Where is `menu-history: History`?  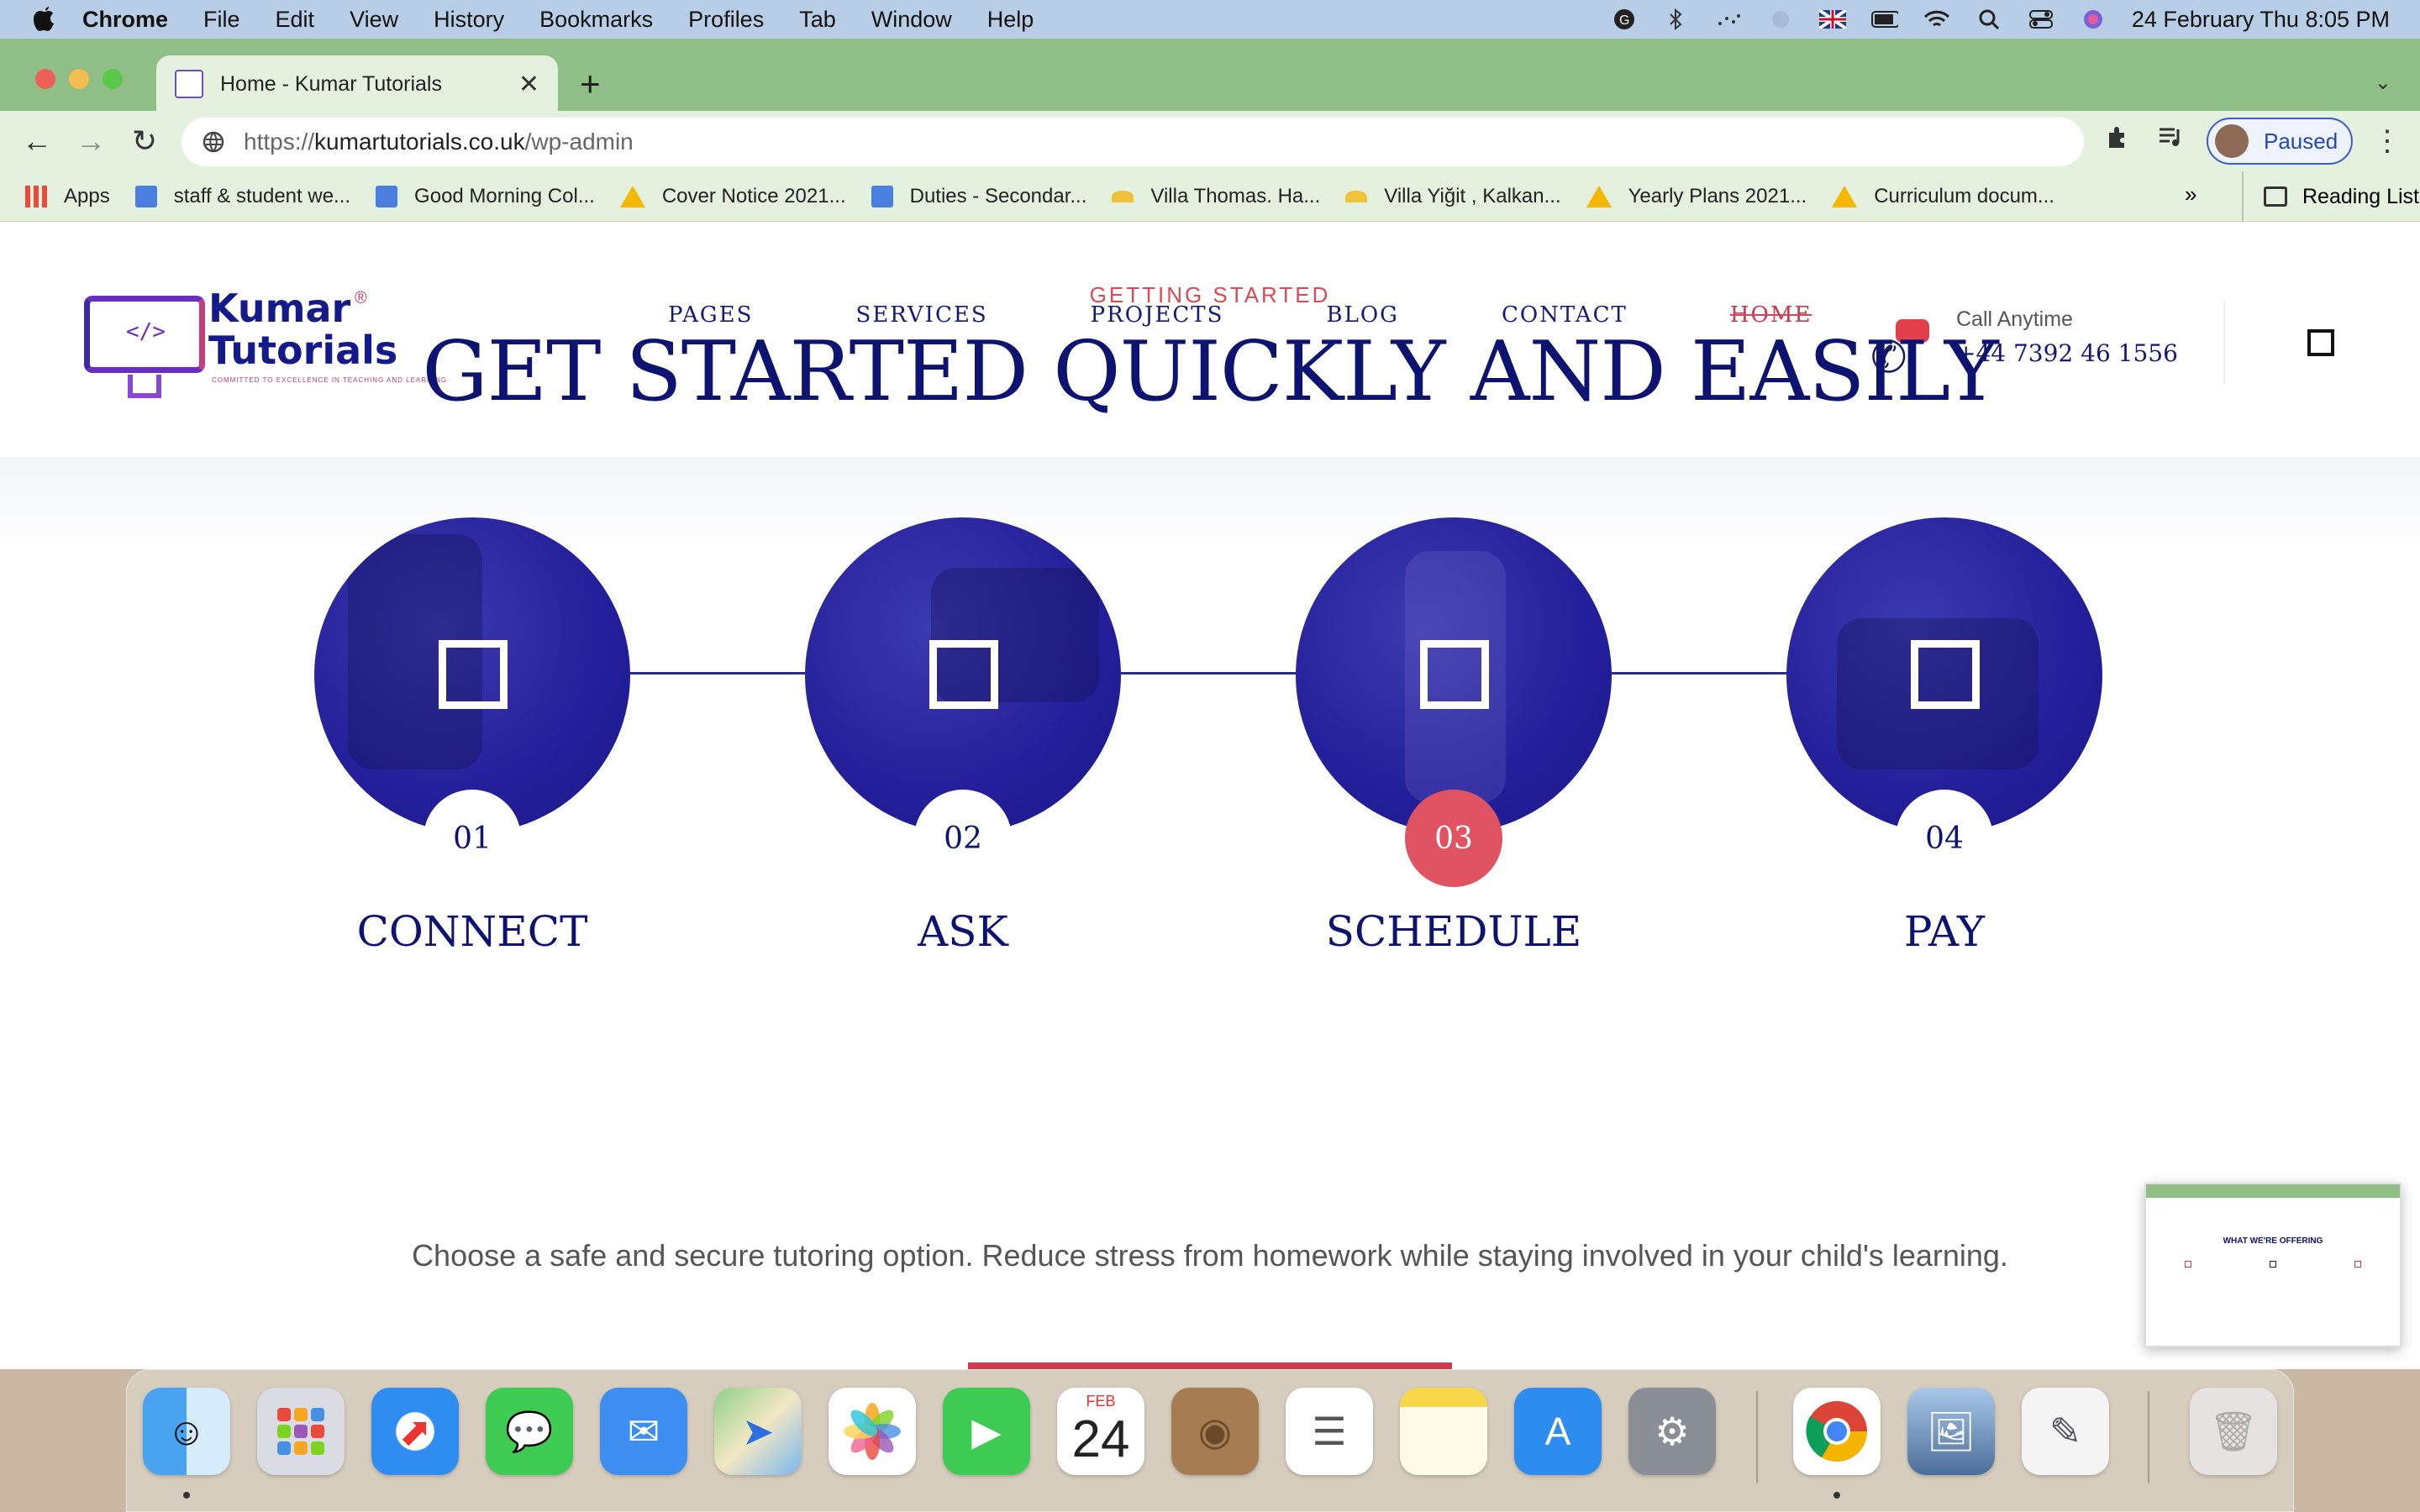
menu-history: History is located at coordinates (469, 20).